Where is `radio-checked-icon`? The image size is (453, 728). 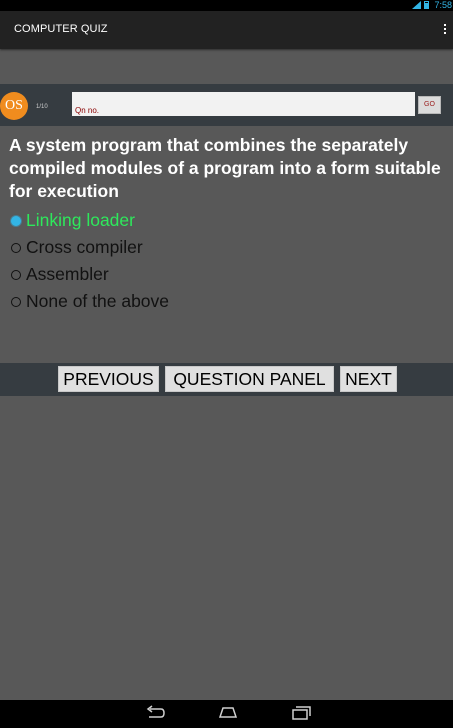 radio-checked-icon is located at coordinates (16, 220).